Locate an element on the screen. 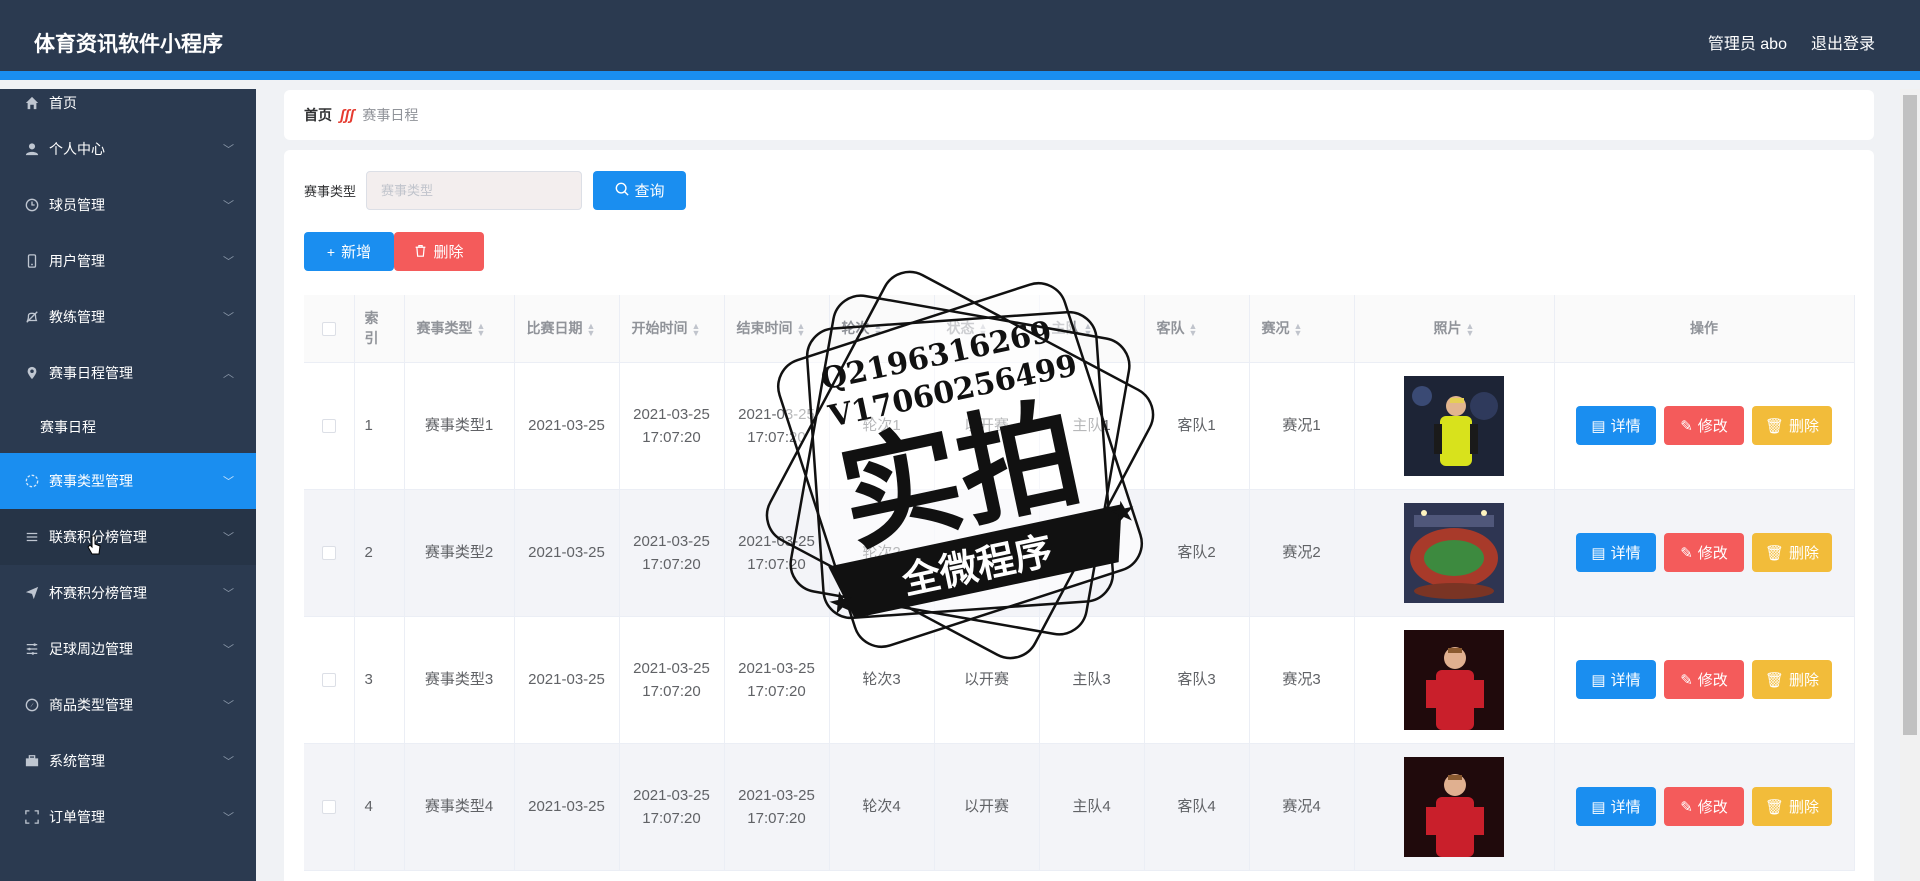  start-time: 17:07:20 is located at coordinates (671, 691).